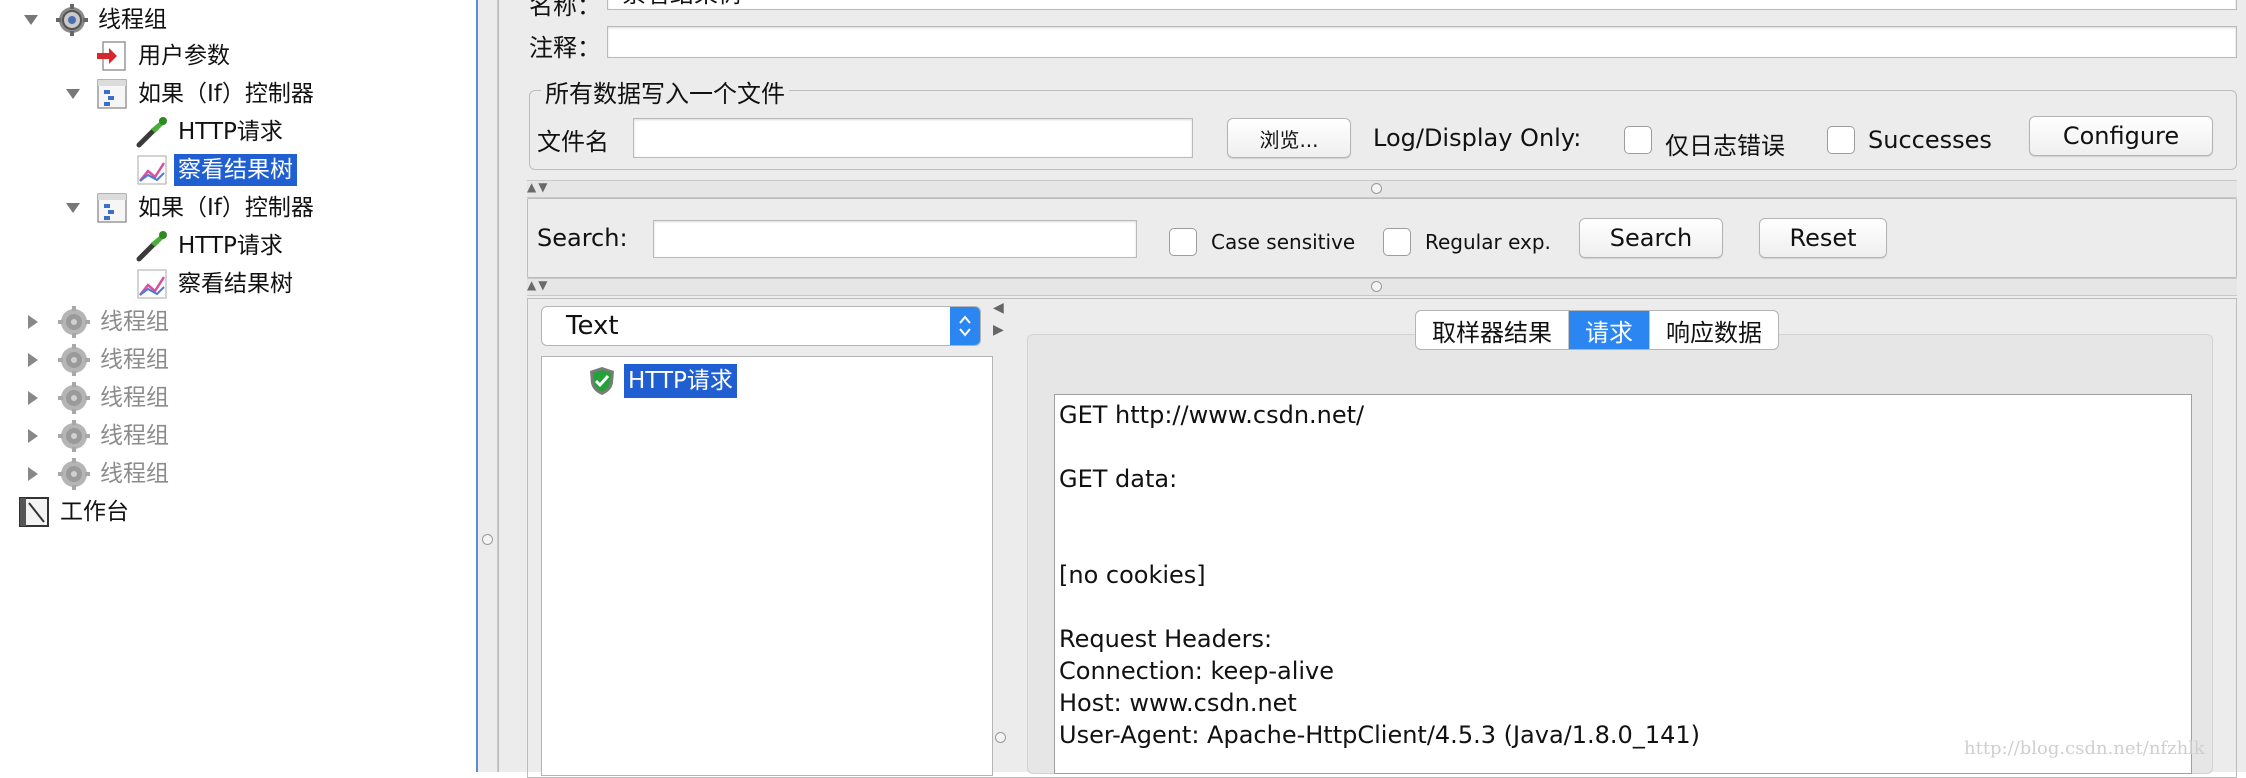 The image size is (2246, 778). I want to click on tree-node-label: 工作台, so click(94, 512).